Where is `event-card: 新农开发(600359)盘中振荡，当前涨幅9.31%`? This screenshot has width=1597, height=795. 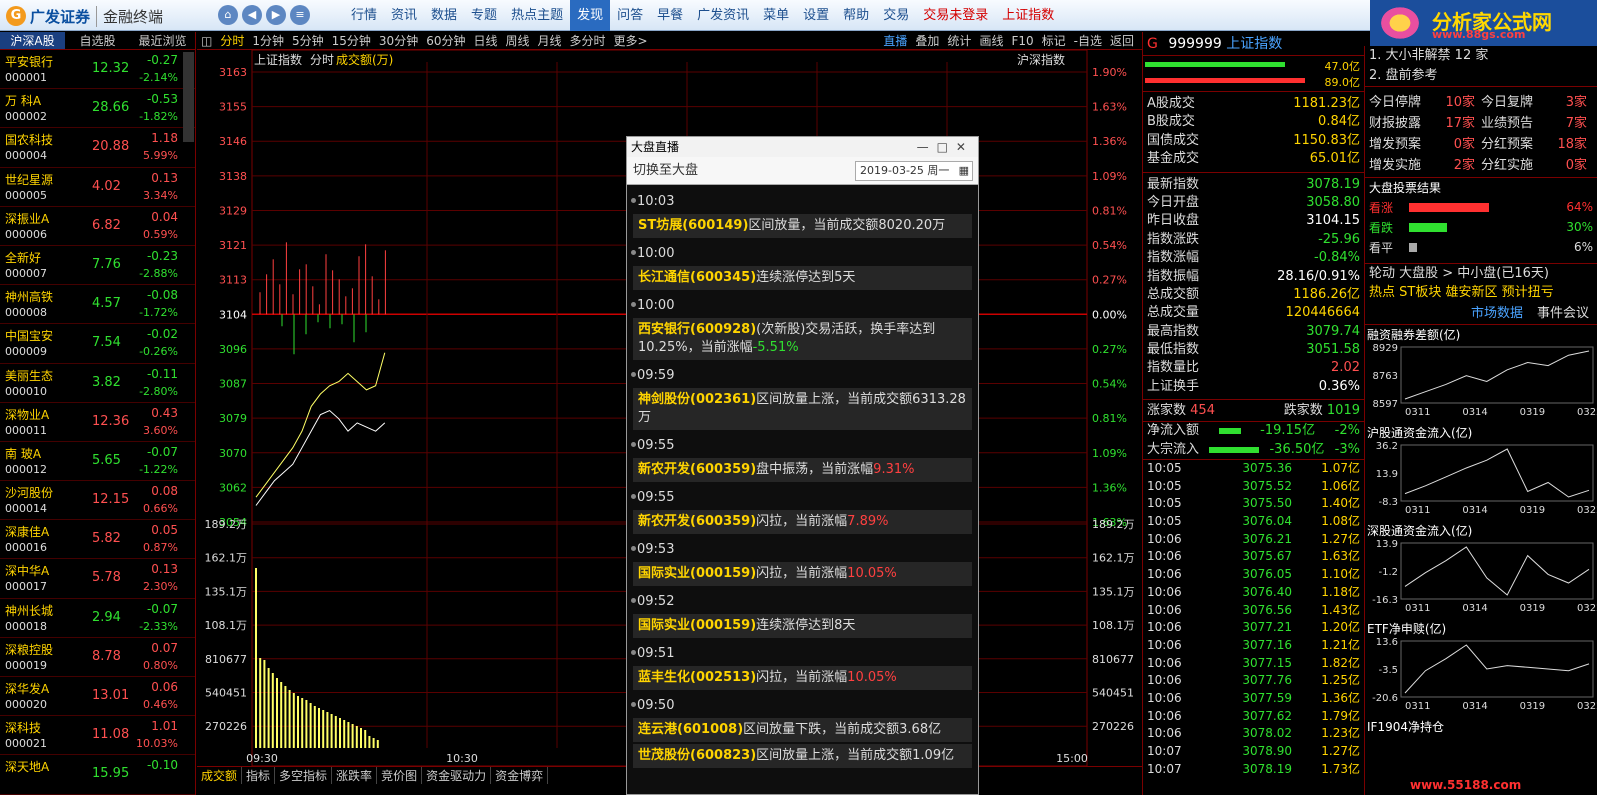
event-card: 新农开发(600359)盘中振荡，当前涨幅9.31% is located at coordinates (802, 470).